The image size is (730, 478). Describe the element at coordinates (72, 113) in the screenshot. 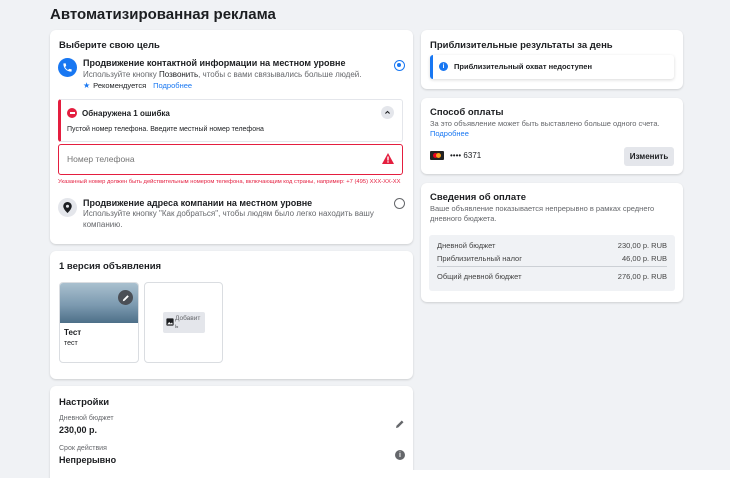

I see `error-icon` at that location.